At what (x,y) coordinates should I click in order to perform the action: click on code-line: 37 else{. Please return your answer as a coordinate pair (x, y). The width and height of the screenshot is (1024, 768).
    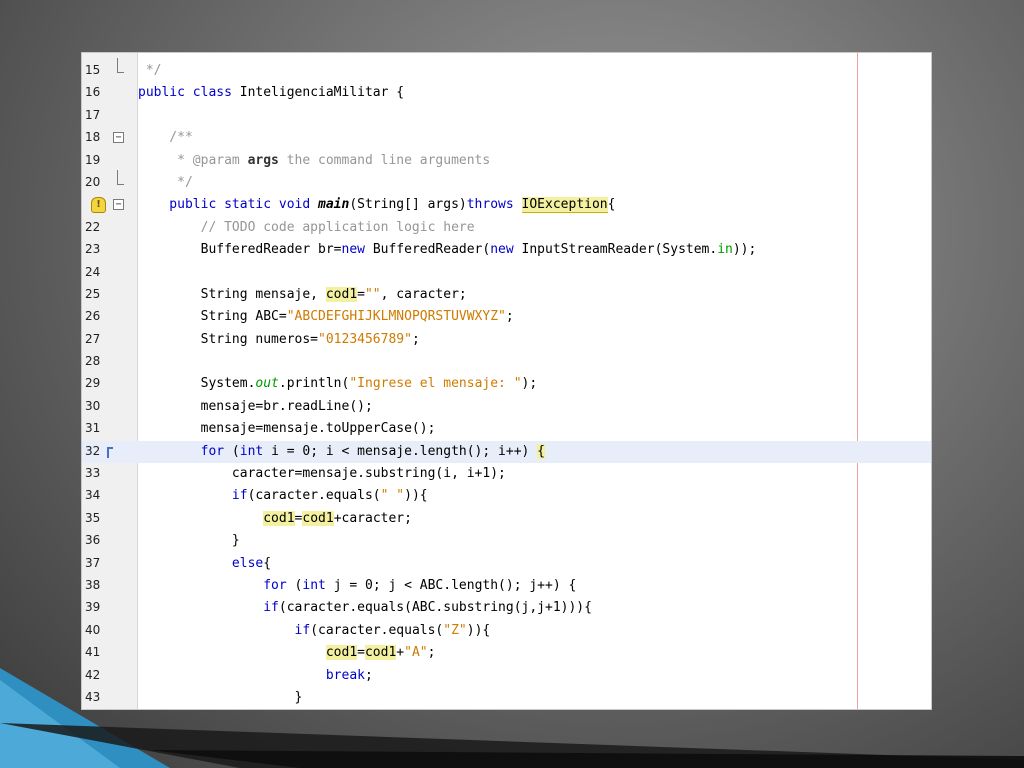
    Looking at the image, I should click on (506, 564).